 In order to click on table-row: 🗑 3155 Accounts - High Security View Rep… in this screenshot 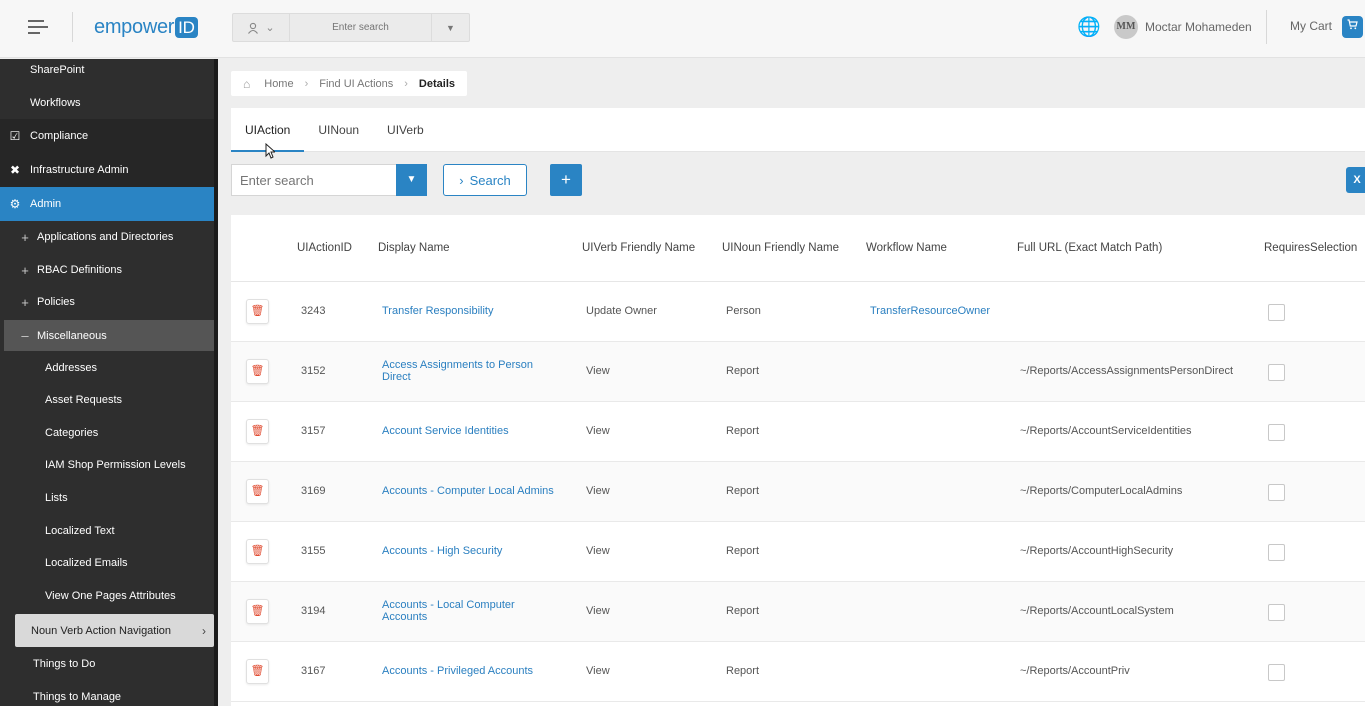, I will do `click(798, 552)`.